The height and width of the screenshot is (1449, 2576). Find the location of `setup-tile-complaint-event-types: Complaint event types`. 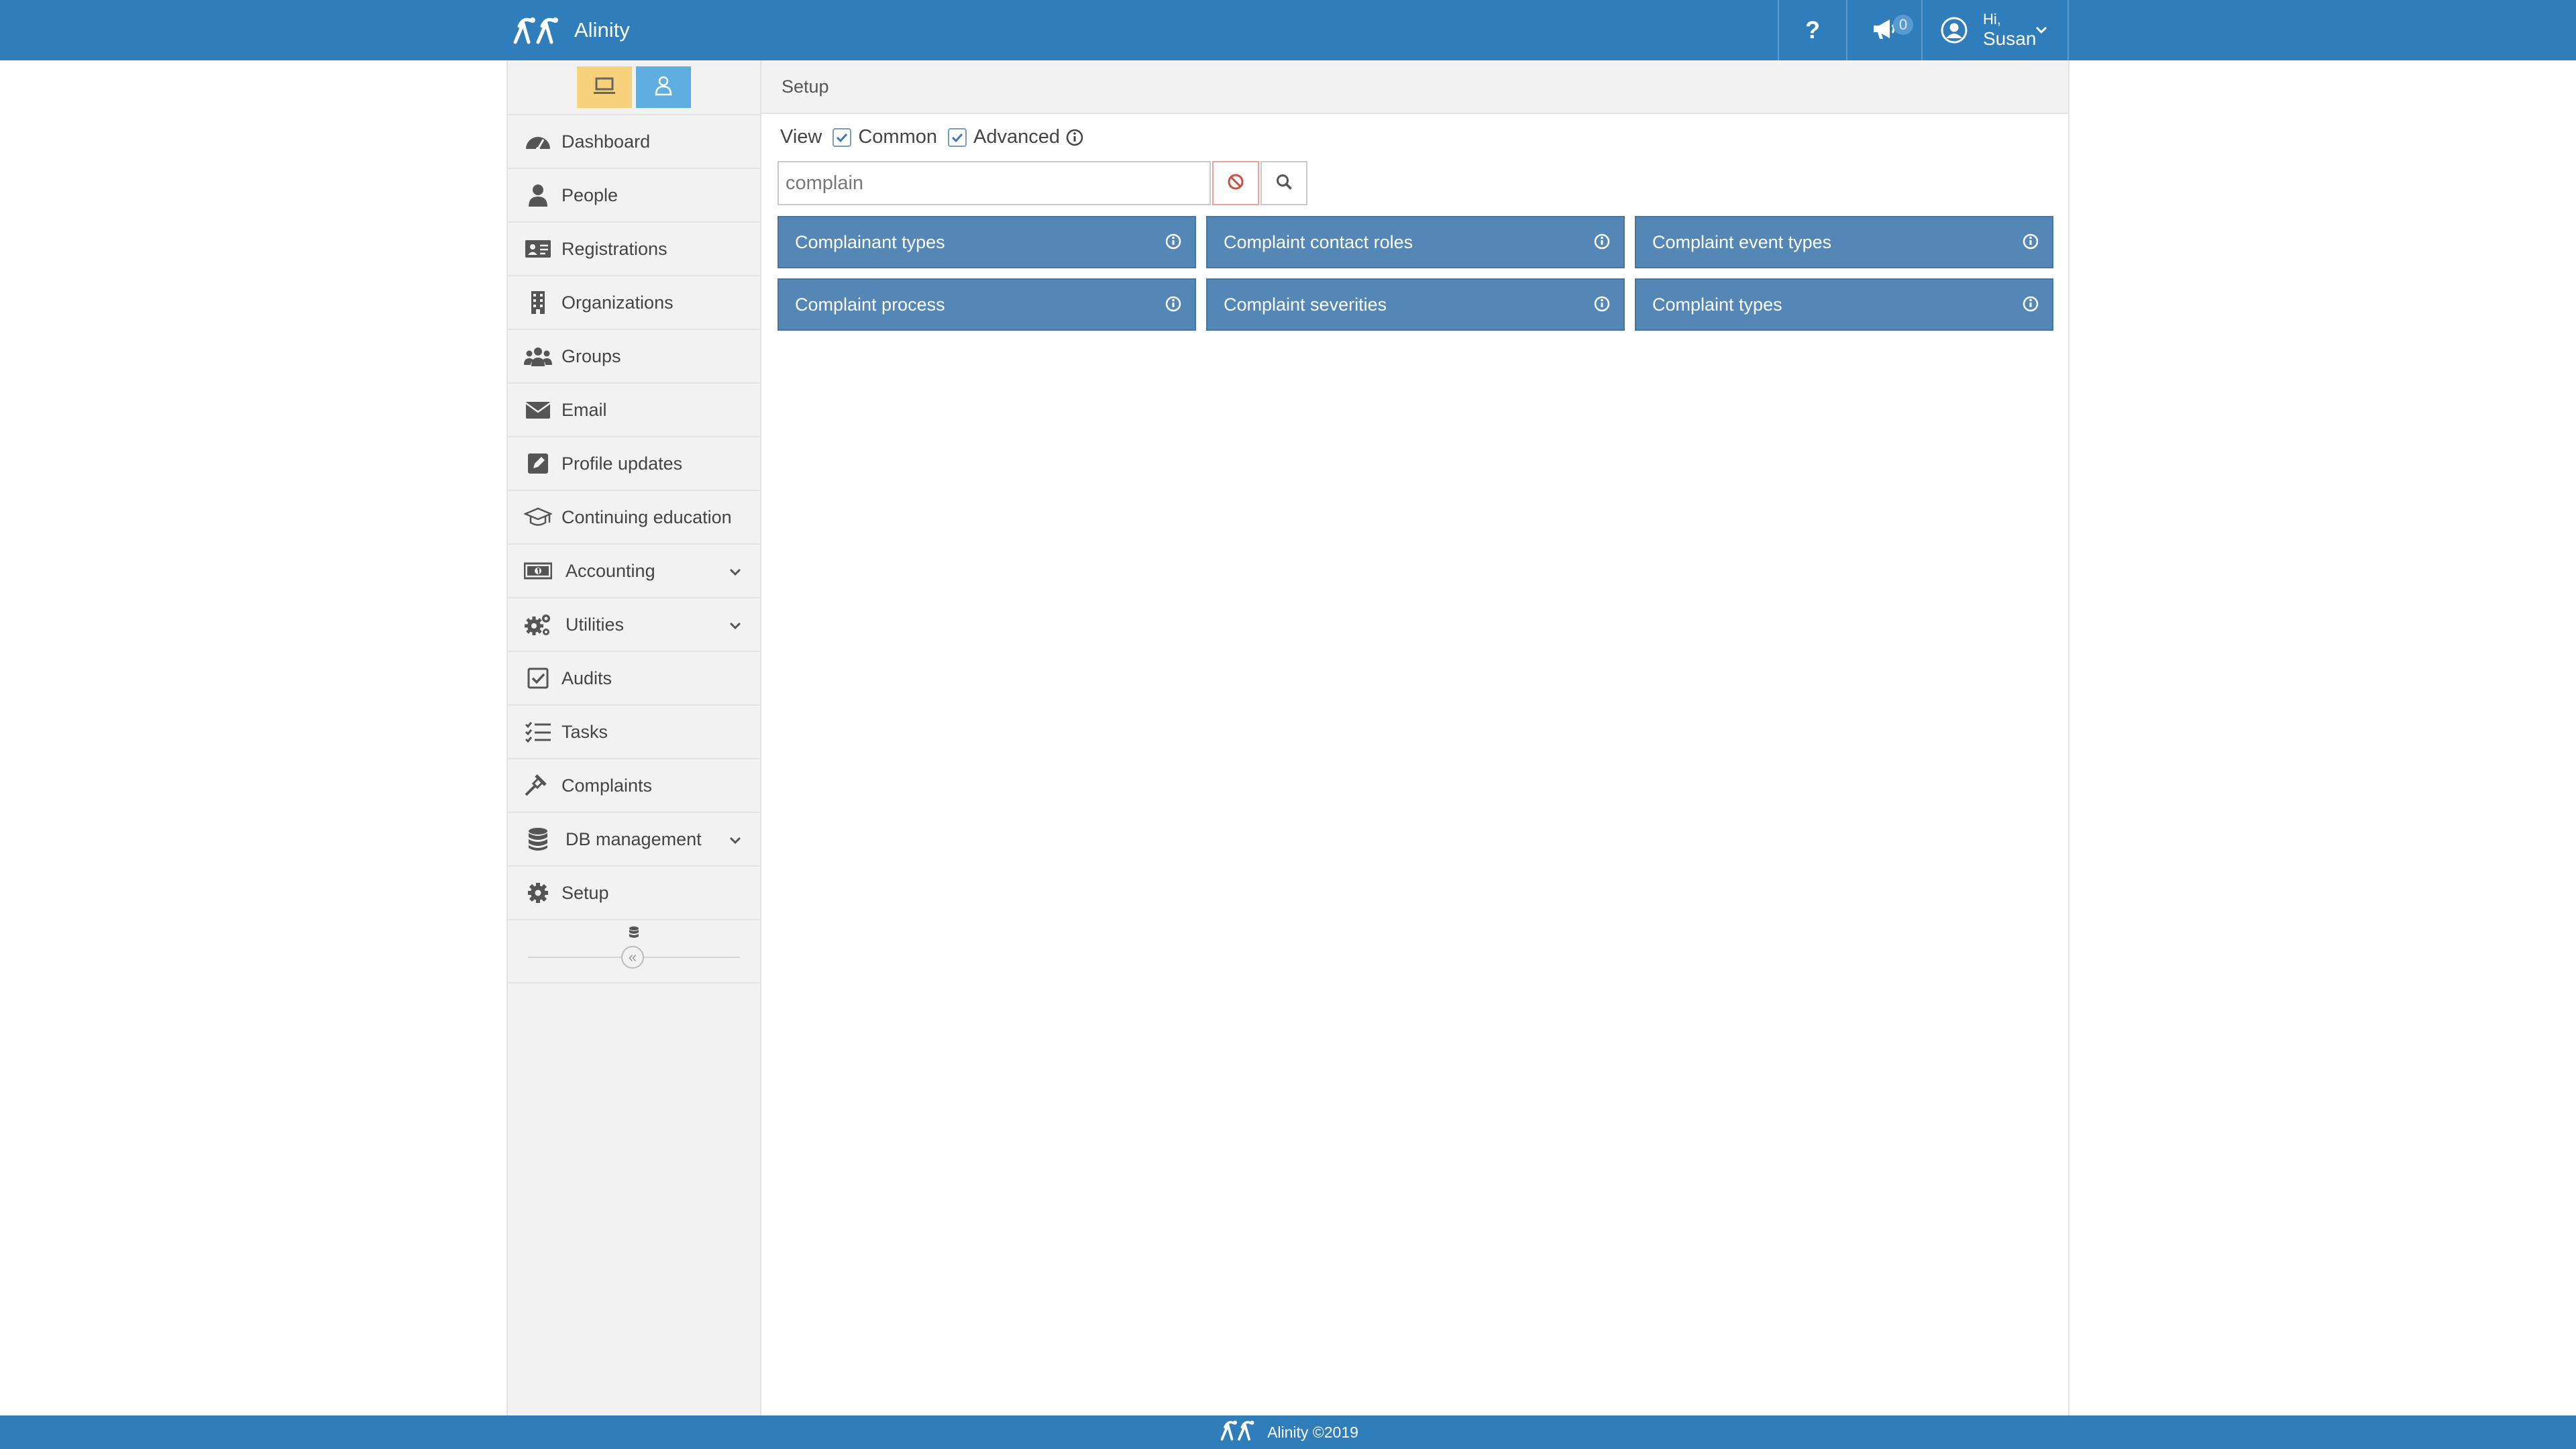

setup-tile-complaint-event-types: Complaint event types is located at coordinates (1844, 242).